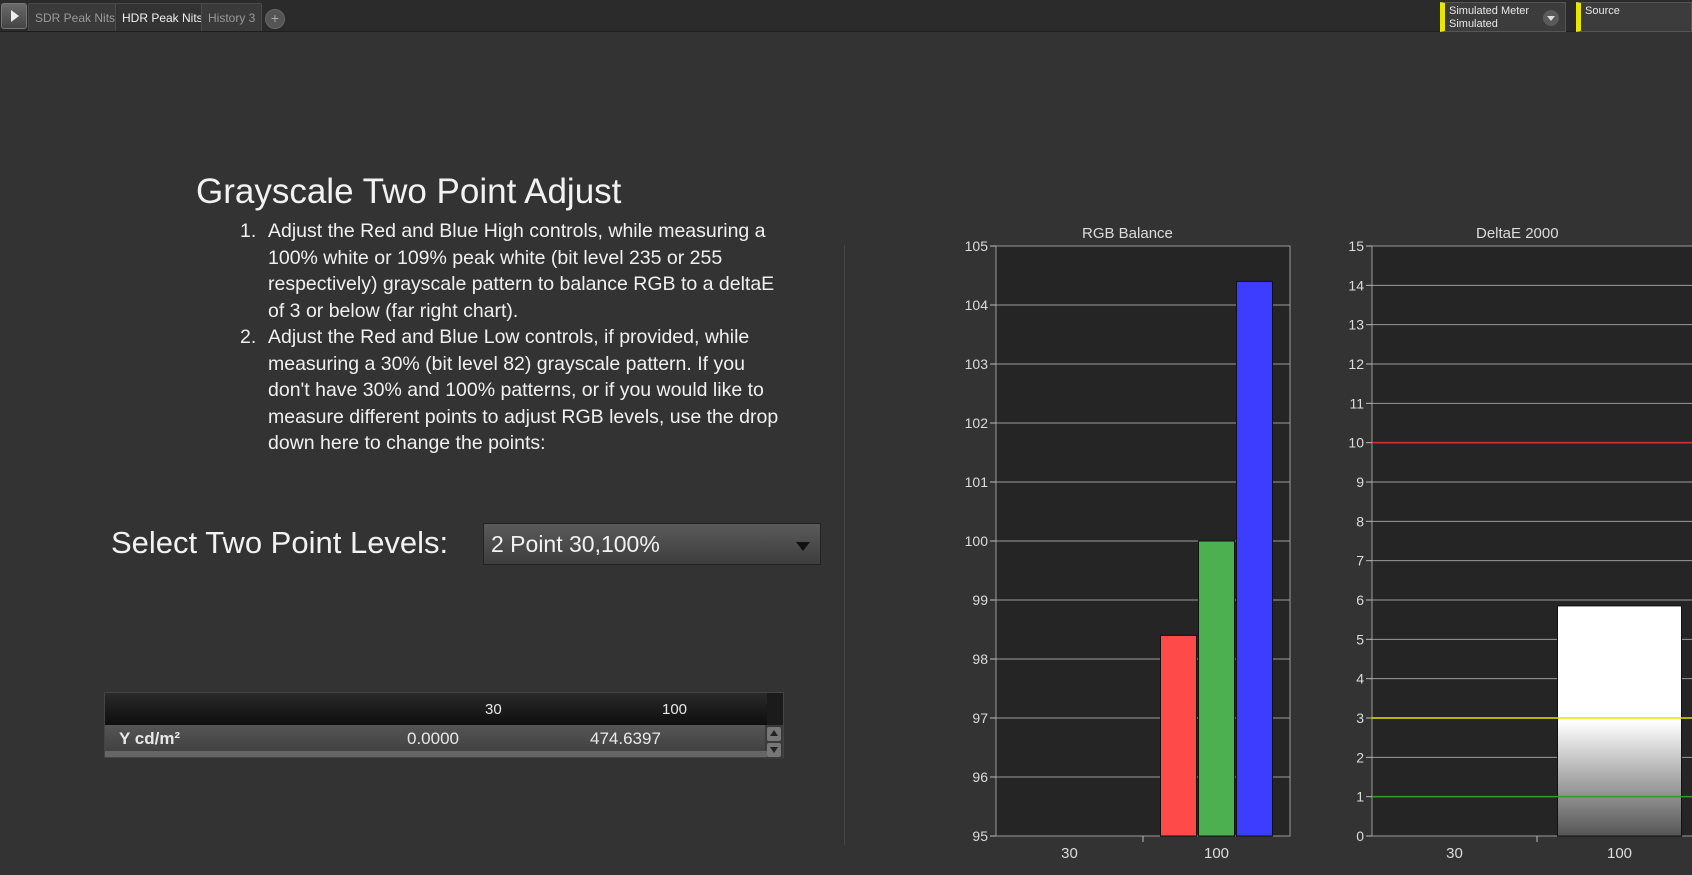  What do you see at coordinates (1356, 443) in the screenshot?
I see `y-tick-label: 10` at bounding box center [1356, 443].